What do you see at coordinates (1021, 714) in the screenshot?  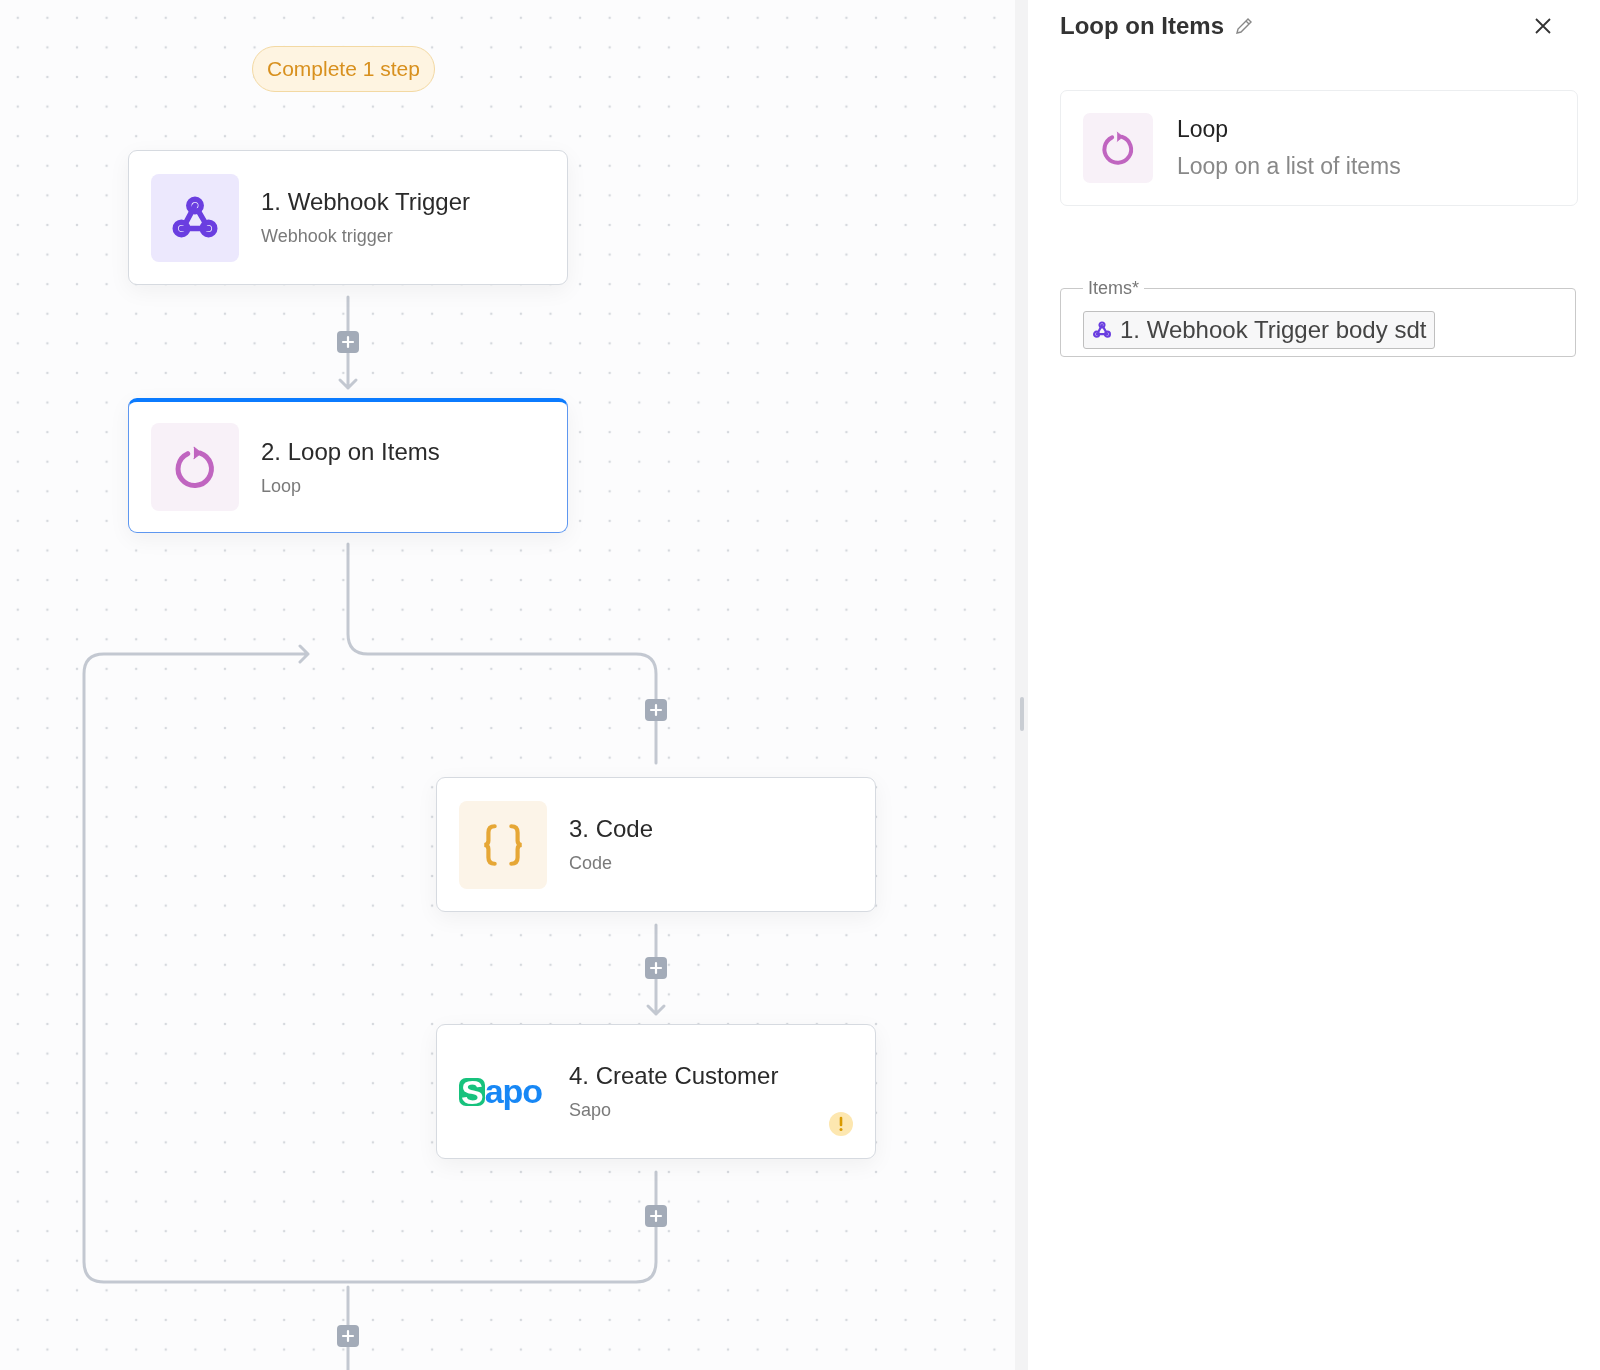 I see `resize-handle` at bounding box center [1021, 714].